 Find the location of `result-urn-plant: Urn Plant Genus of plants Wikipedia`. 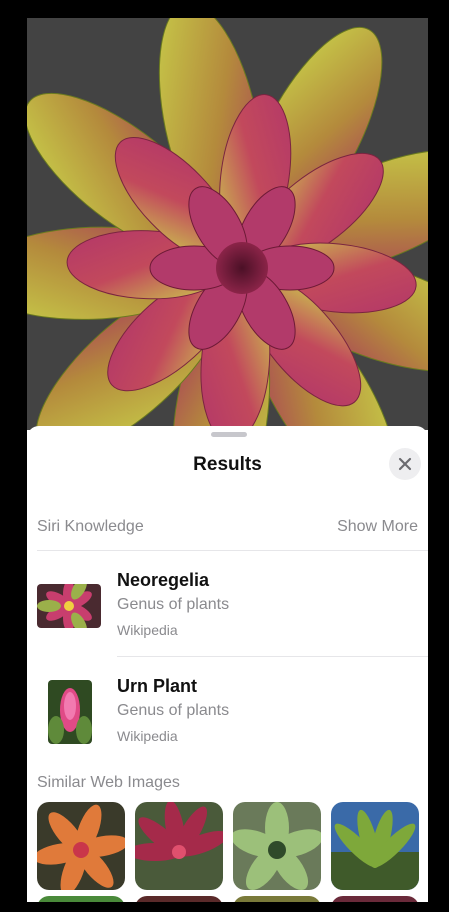

result-urn-plant: Urn Plant Genus of plants Wikipedia is located at coordinates (227, 708).